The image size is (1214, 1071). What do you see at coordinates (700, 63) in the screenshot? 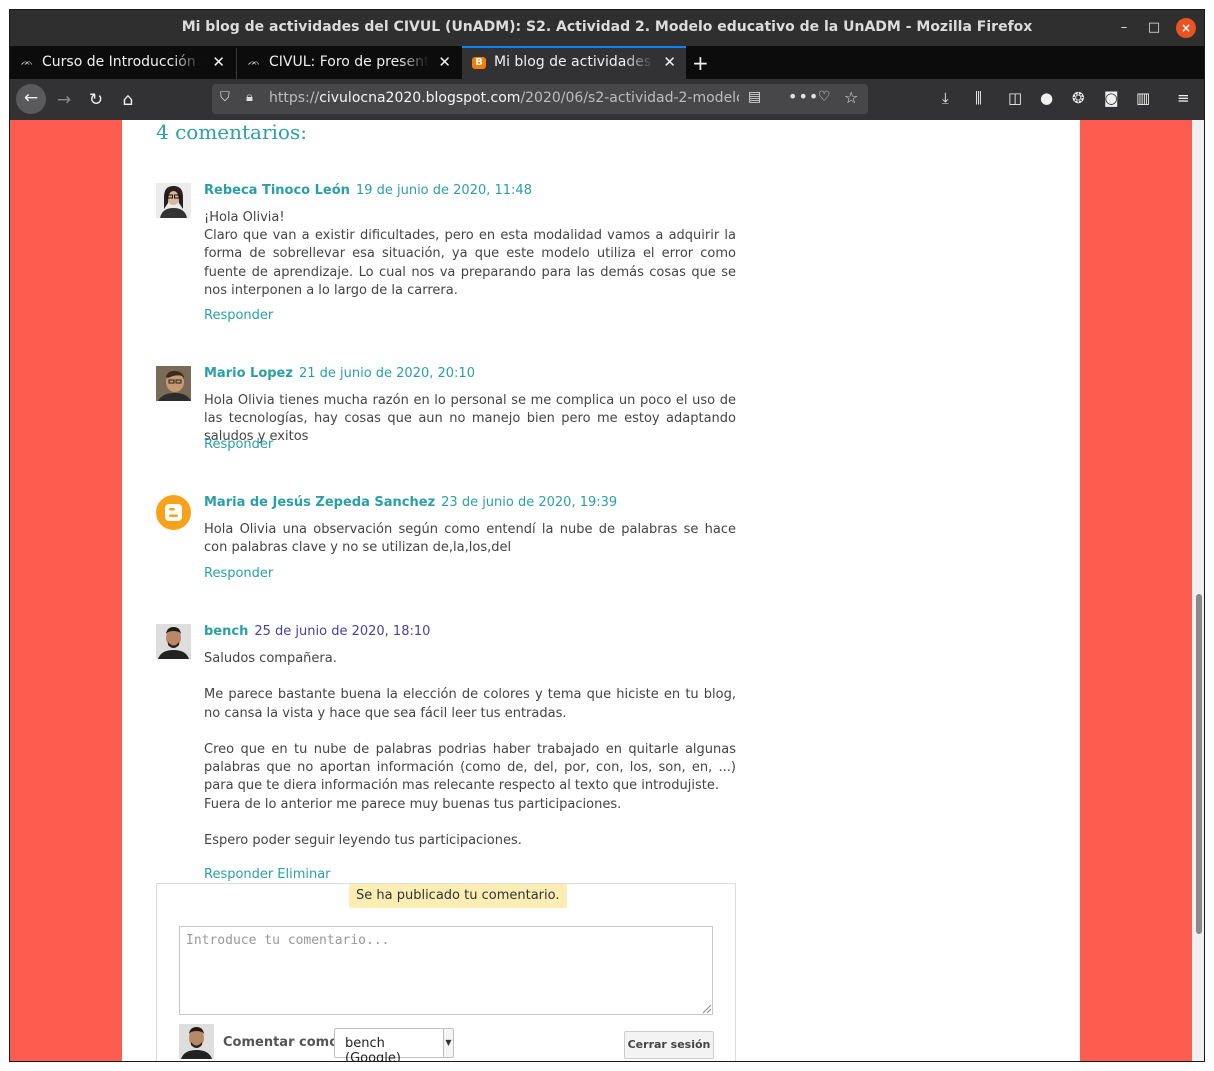
I see `new-tab-icon: +` at bounding box center [700, 63].